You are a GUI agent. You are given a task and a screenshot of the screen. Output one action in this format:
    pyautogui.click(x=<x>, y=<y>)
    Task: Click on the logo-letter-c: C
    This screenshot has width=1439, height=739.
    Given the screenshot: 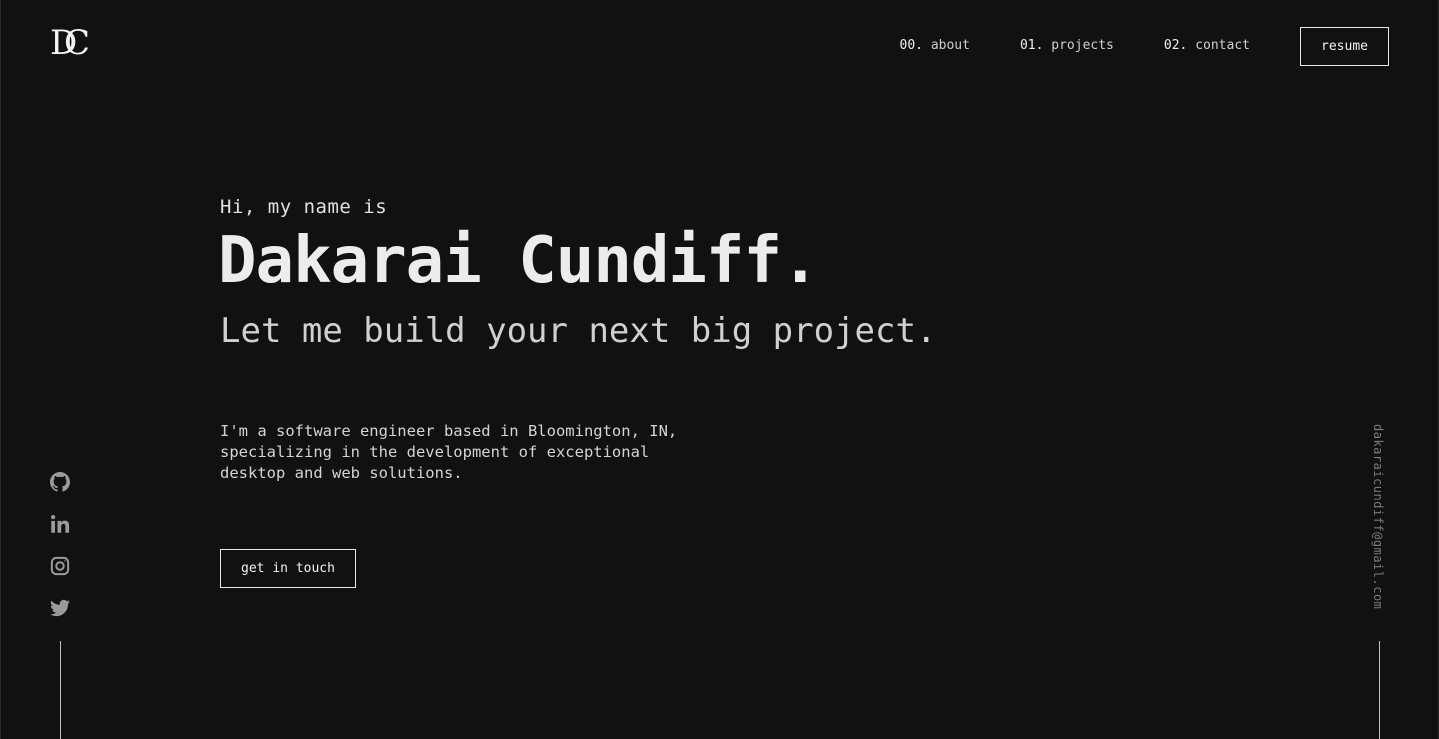 What is the action you would take?
    pyautogui.click(x=77, y=43)
    